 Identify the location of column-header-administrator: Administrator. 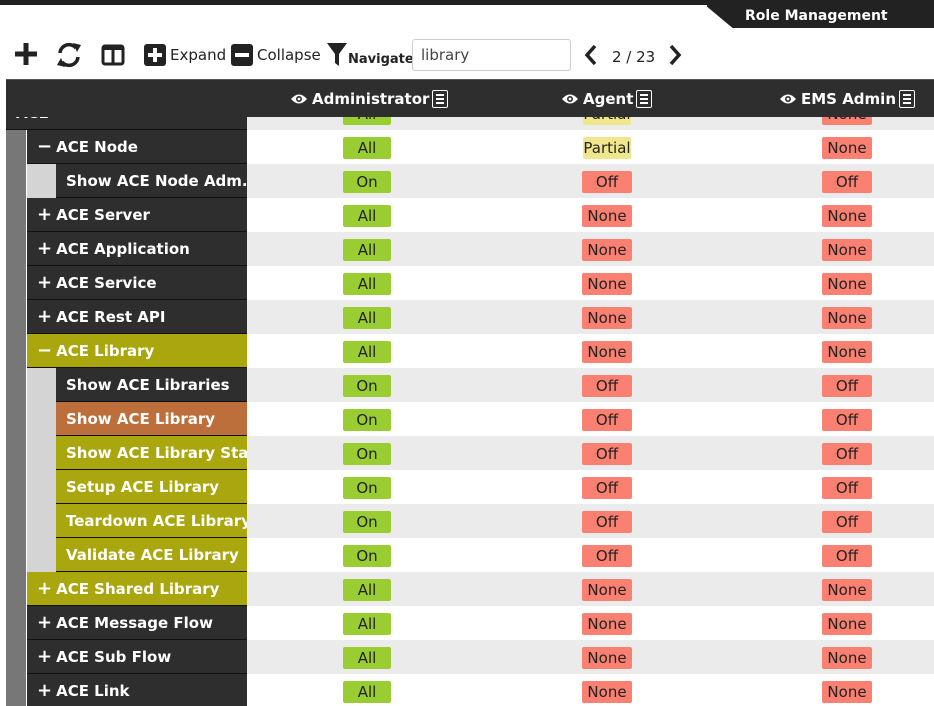
(369, 98).